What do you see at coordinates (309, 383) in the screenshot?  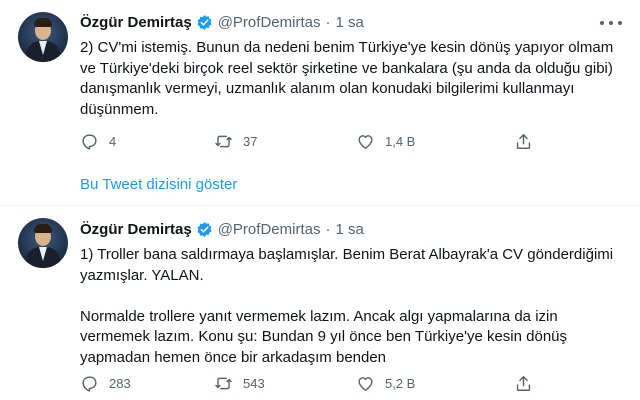 I see `tweet-actions: 283 543 5,2 B` at bounding box center [309, 383].